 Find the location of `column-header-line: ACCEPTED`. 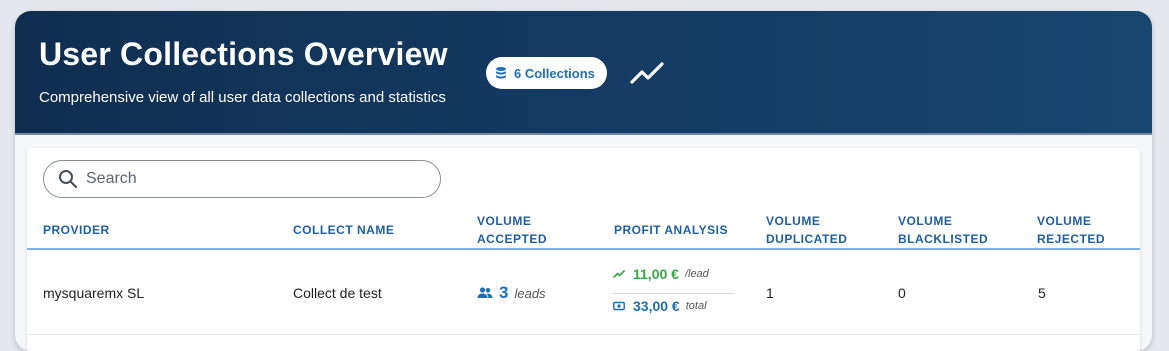

column-header-line: ACCEPTED is located at coordinates (512, 239).